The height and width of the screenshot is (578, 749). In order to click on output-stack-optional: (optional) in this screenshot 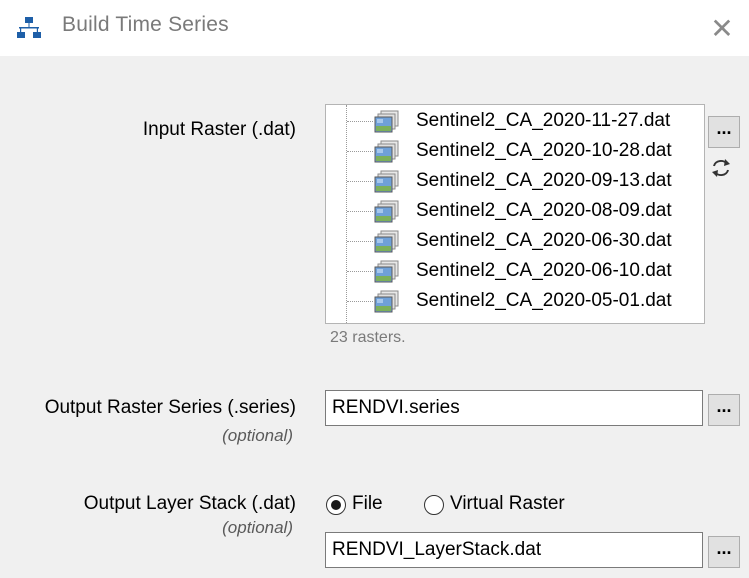, I will do `click(257, 527)`.